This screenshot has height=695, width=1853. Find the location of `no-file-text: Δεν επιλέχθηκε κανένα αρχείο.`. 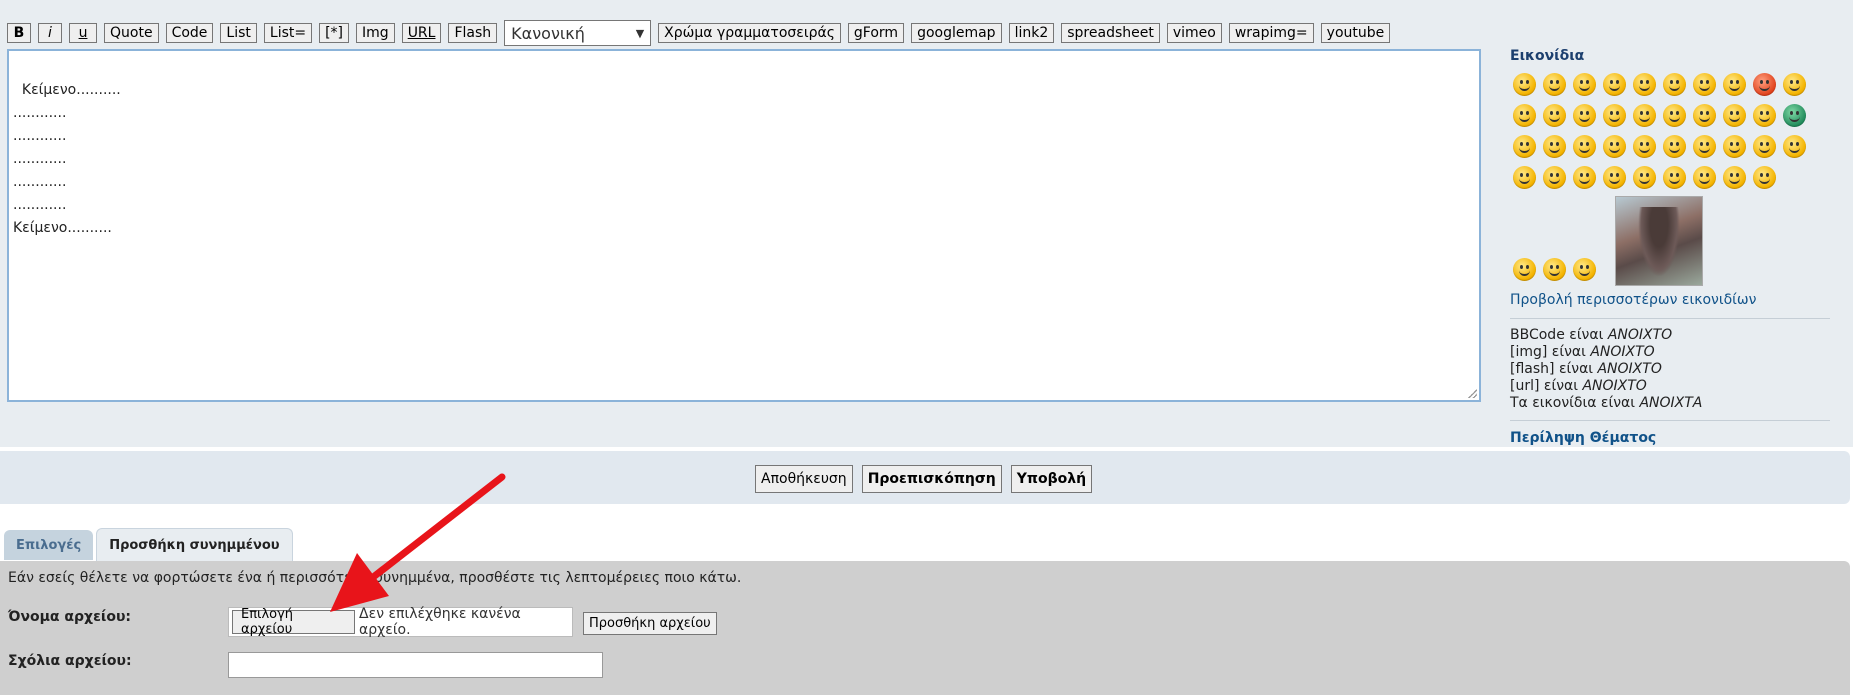

no-file-text: Δεν επιλέχθηκε κανένα αρχείο. is located at coordinates (440, 622).